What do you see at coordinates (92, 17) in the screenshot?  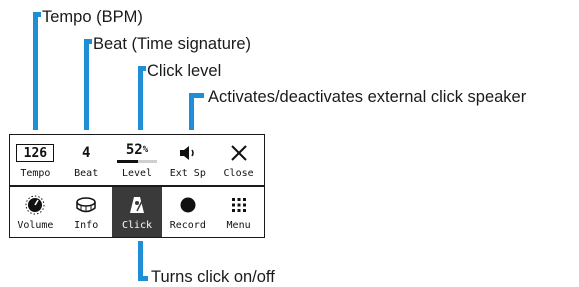 I see `tempo-callout: Tempo (BPM)` at bounding box center [92, 17].